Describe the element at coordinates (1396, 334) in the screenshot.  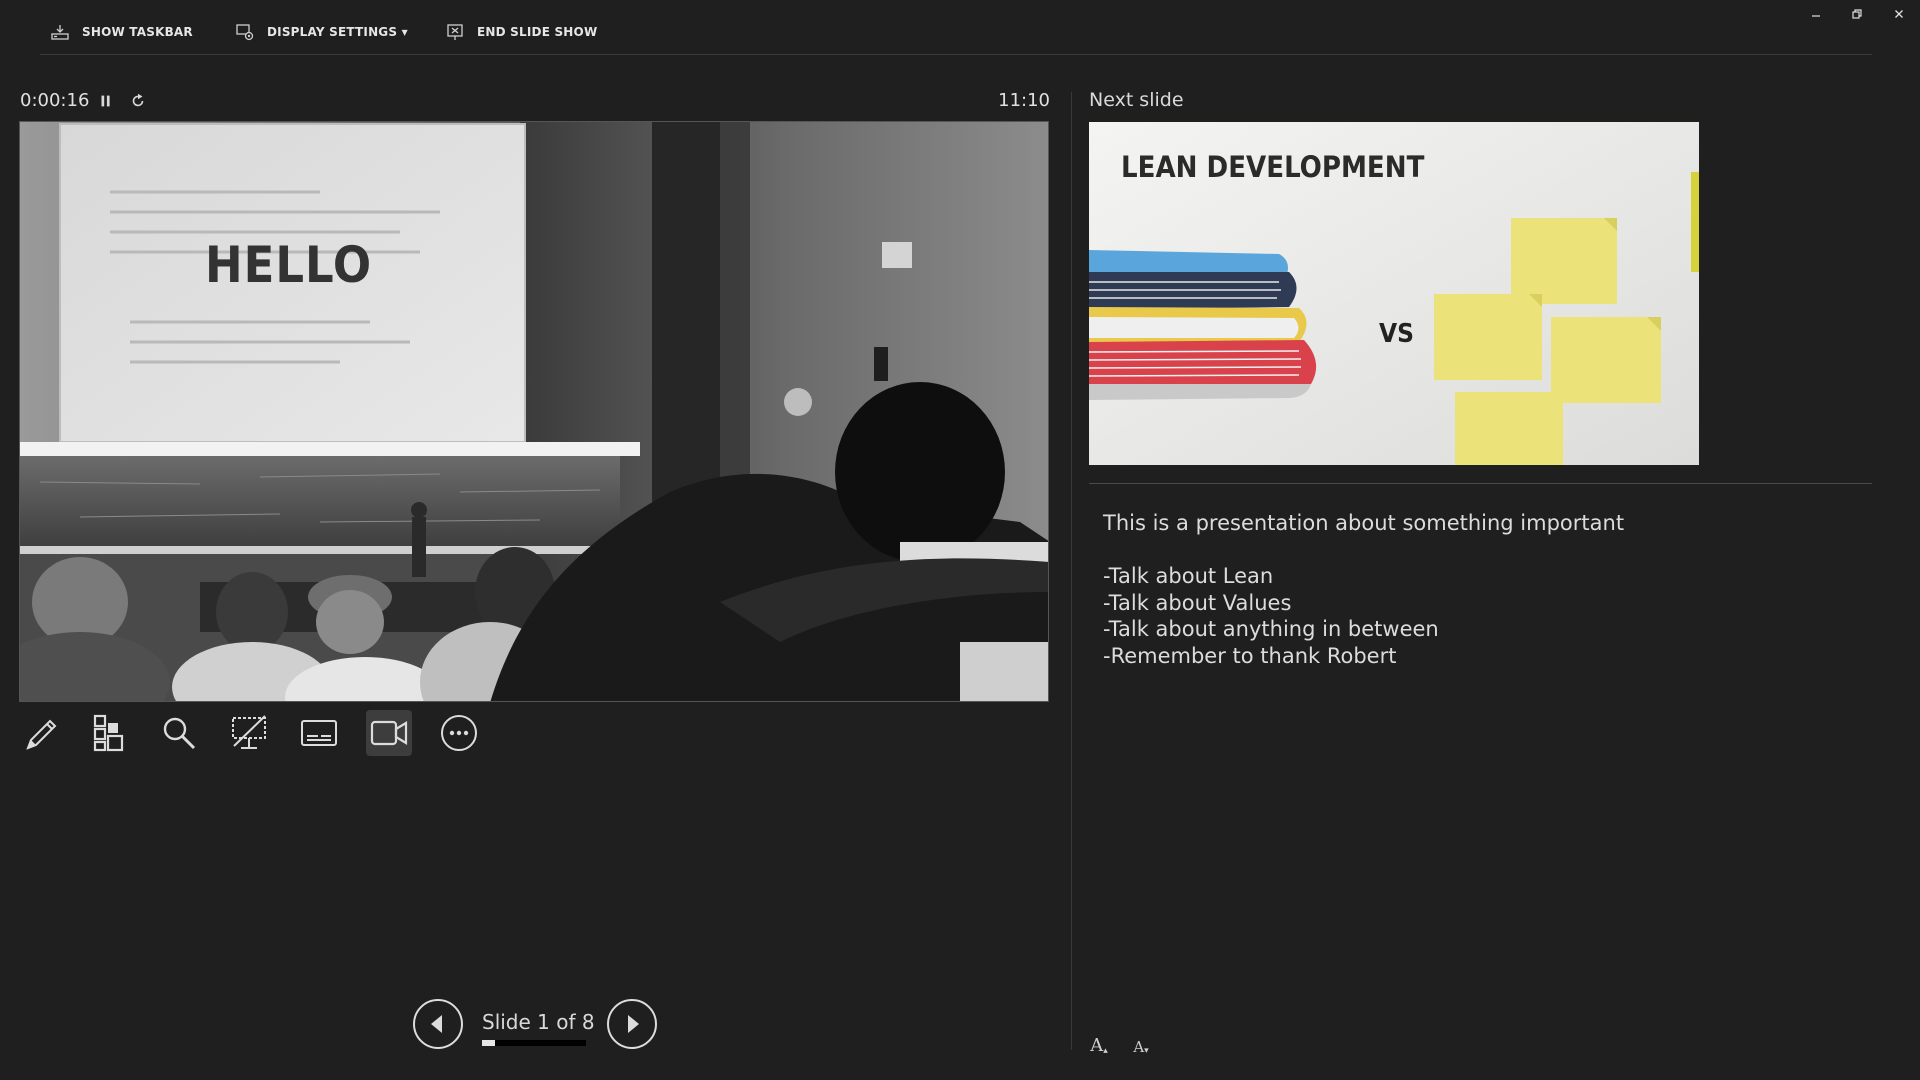
I see `vs-text: VS` at that location.